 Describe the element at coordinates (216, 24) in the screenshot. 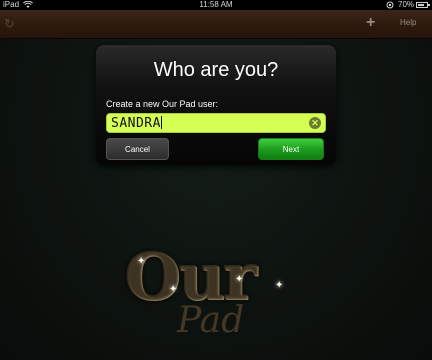

I see `toolbar: ↻ + Help` at that location.